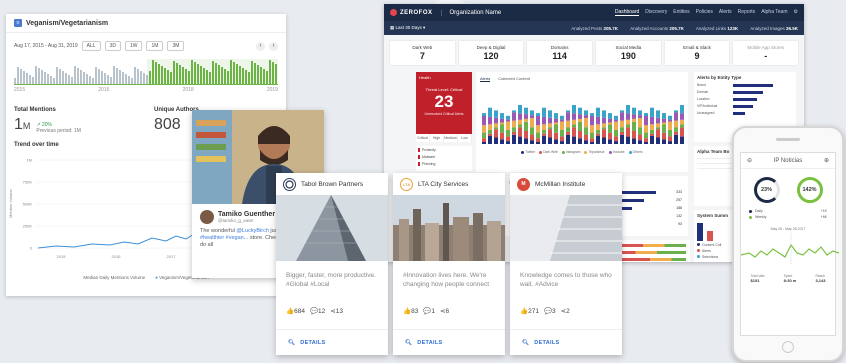 The width and height of the screenshot is (846, 363). I want to click on tab-low: Low, so click(465, 138).